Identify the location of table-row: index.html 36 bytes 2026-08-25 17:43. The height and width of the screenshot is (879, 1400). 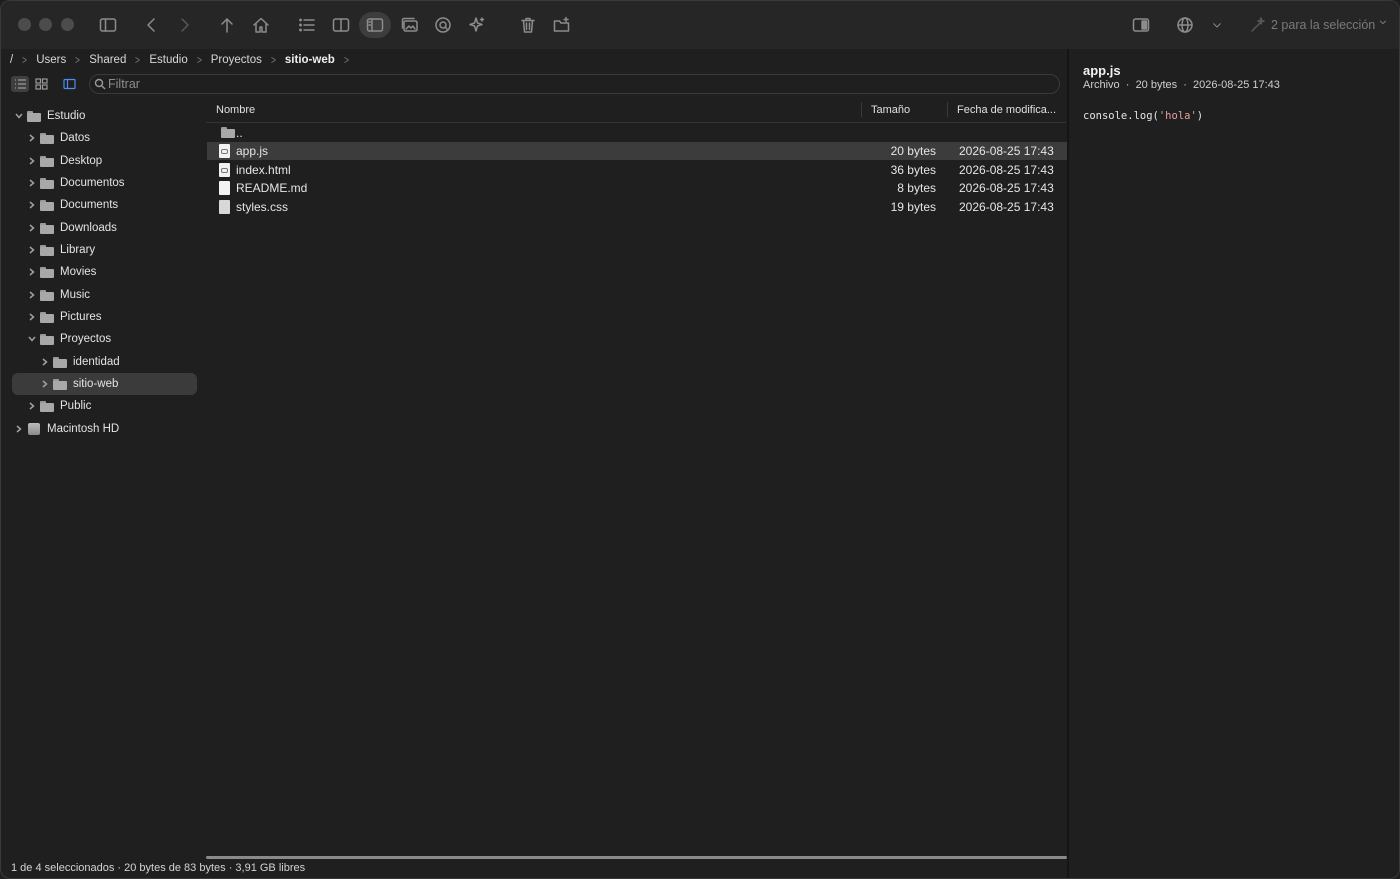
(637, 170).